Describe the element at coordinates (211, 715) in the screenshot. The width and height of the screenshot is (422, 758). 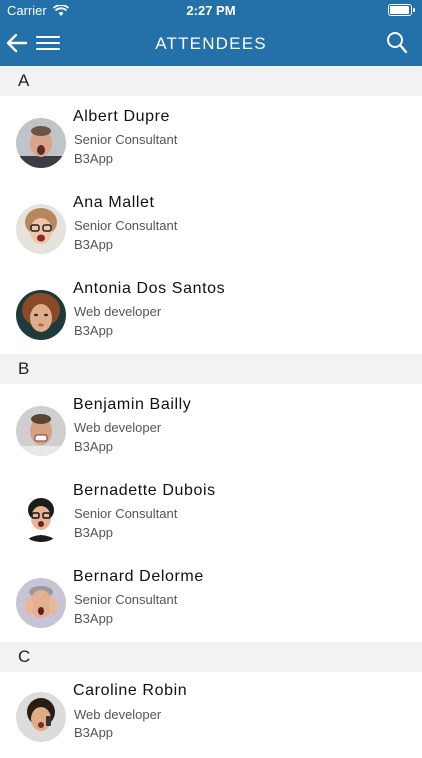
I see `attendee-row: Caroline Robin Web developer B3App` at that location.